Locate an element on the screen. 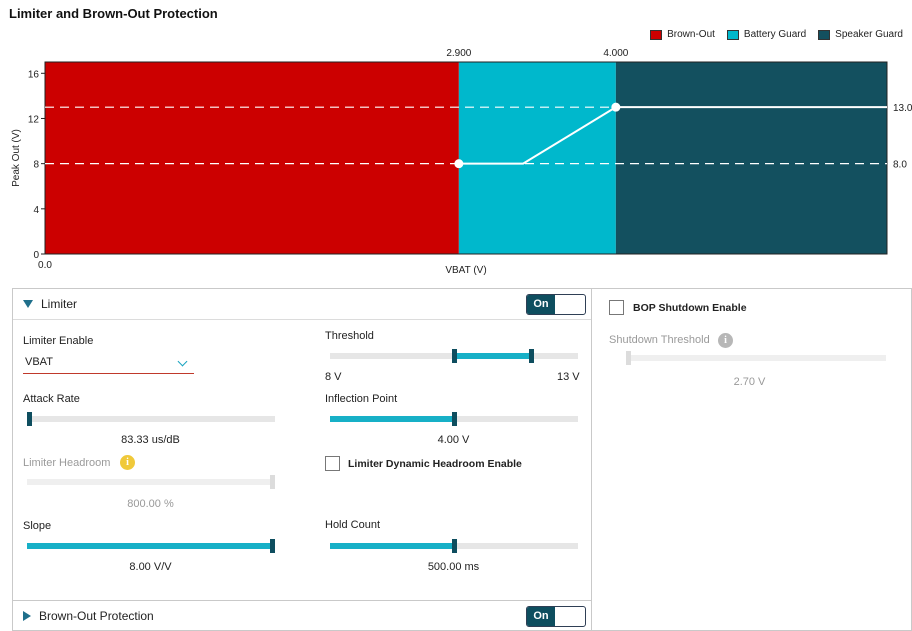 This screenshot has width=912, height=631. bop-shutdown-checkbox is located at coordinates (616, 307).